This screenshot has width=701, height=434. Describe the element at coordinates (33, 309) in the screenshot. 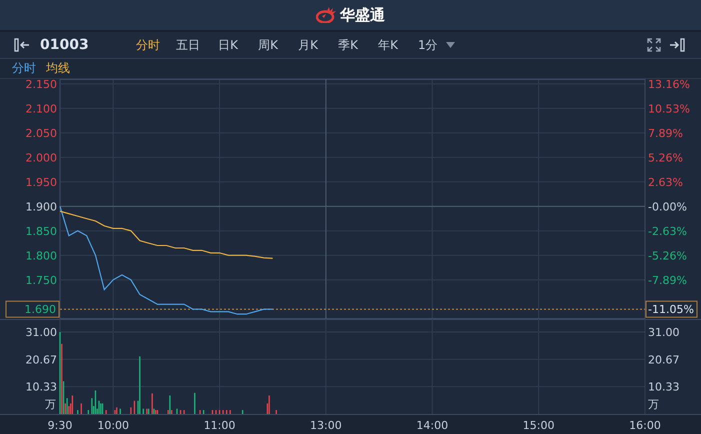

I see `current-price-tag: 1.690` at that location.